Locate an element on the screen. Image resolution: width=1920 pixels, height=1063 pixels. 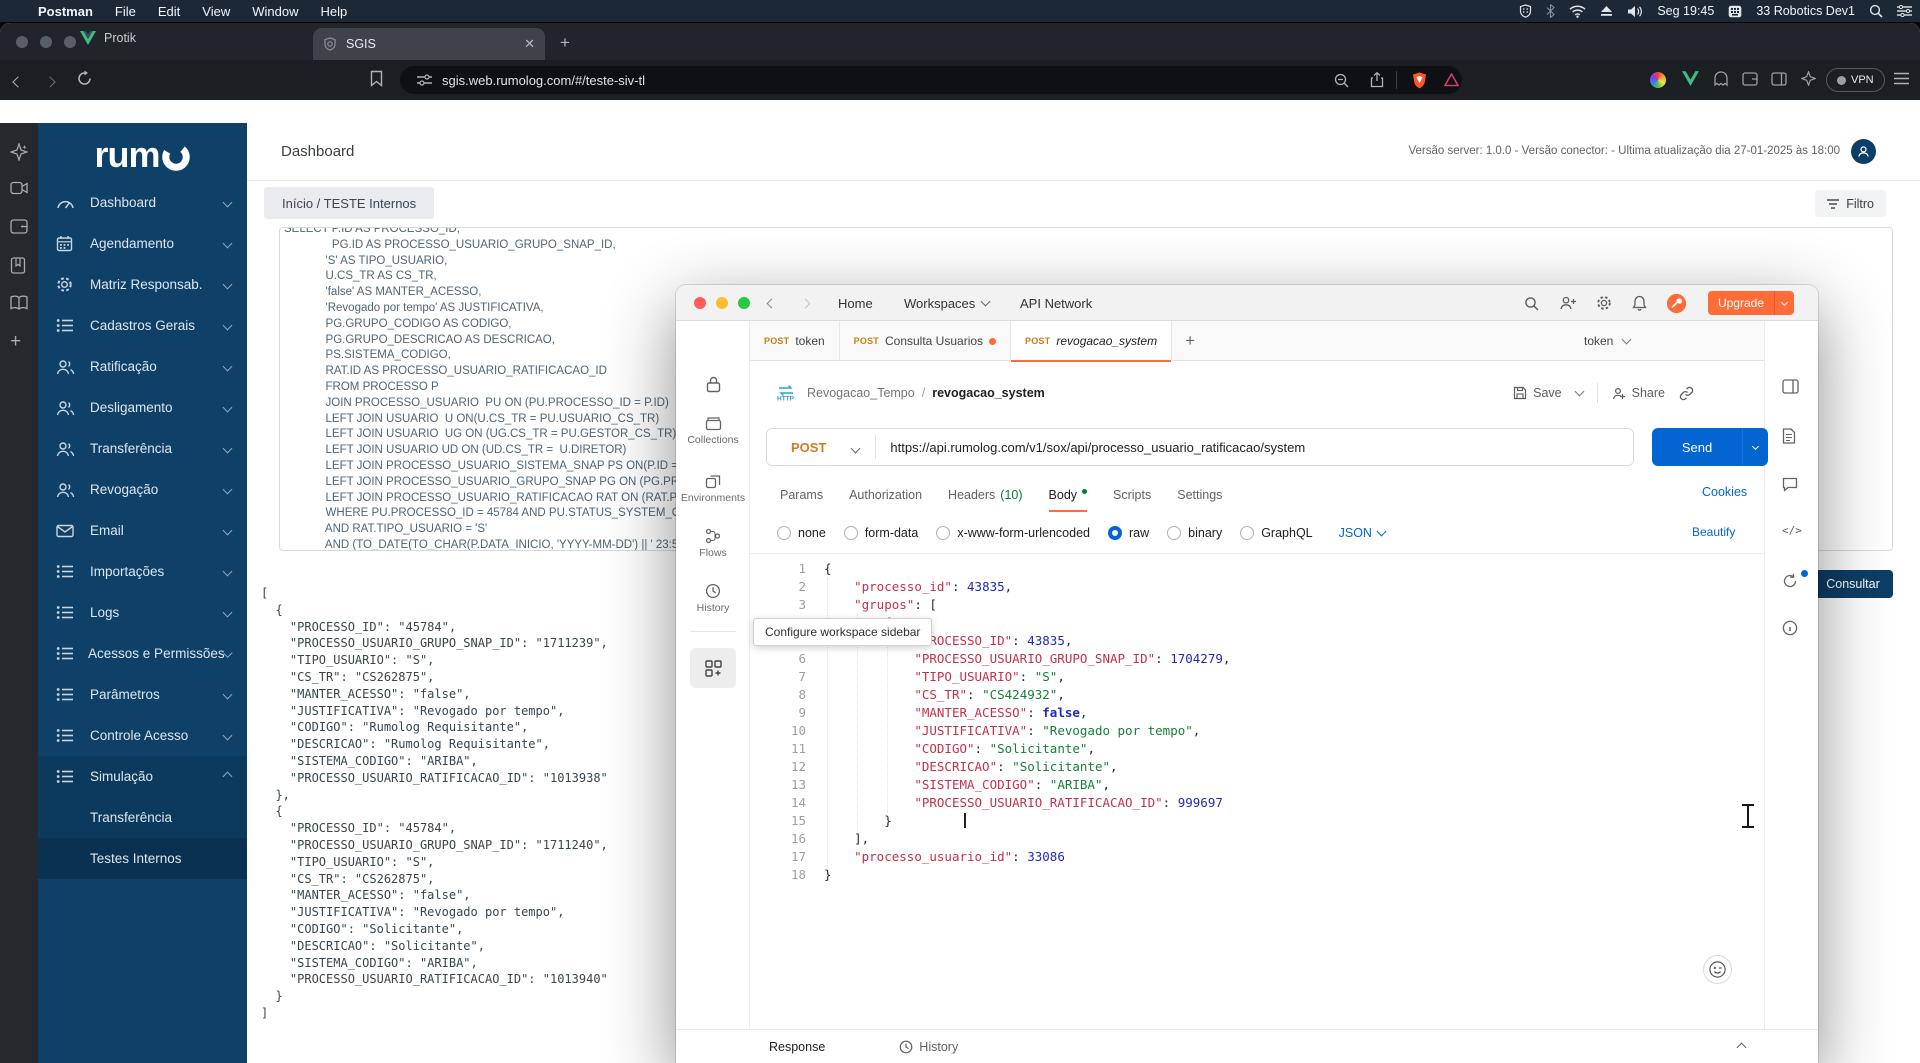
sidebar-item-par-metros: Parâmetros is located at coordinates (142, 694).